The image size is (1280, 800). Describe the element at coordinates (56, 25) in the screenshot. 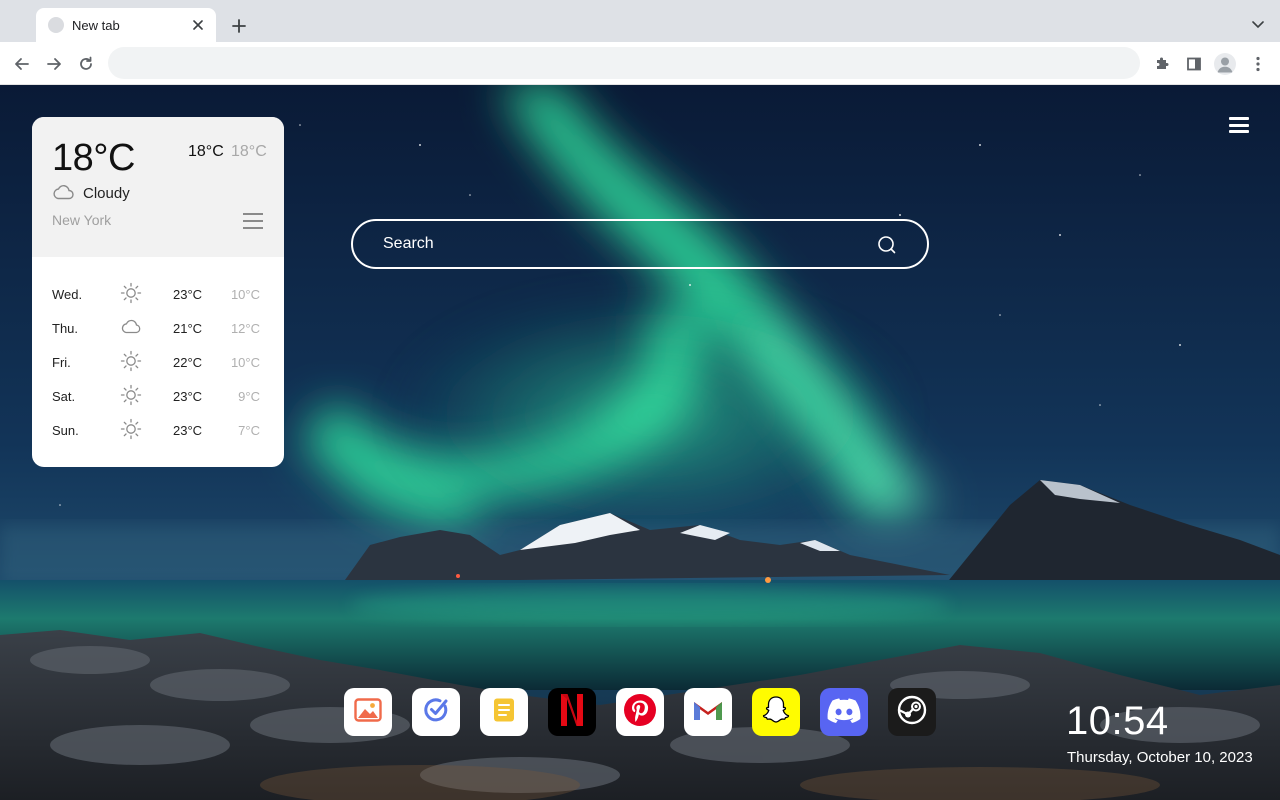

I see `tab-favicon-icon` at that location.